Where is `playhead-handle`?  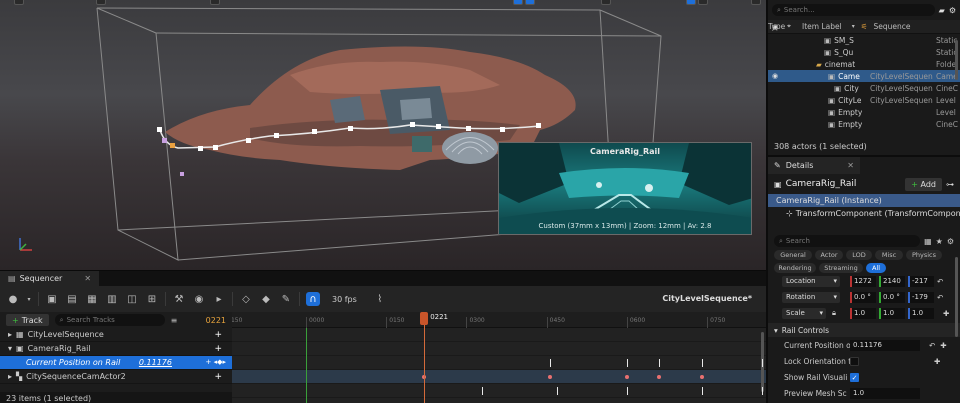 playhead-handle is located at coordinates (424, 318).